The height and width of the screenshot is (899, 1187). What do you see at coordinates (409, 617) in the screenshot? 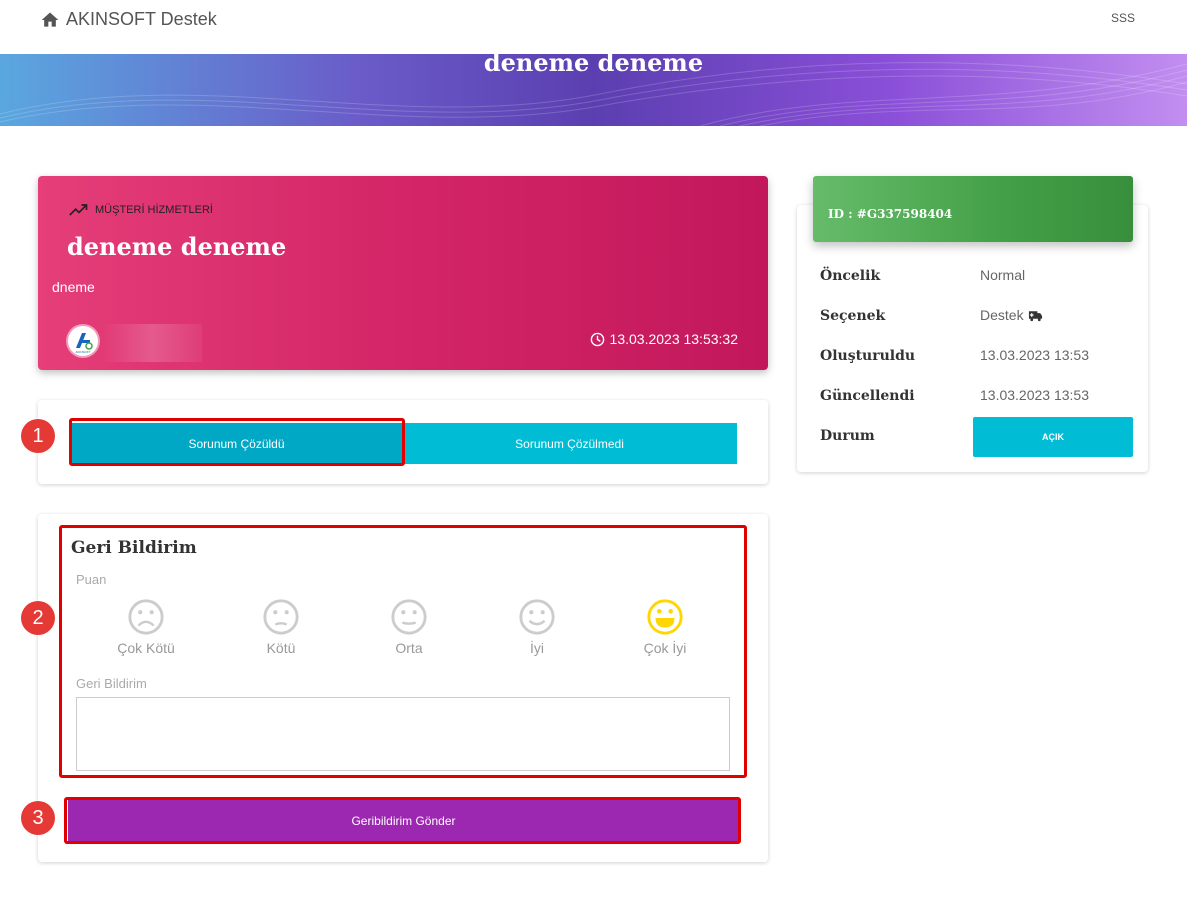
I see `neutral-face-icon` at bounding box center [409, 617].